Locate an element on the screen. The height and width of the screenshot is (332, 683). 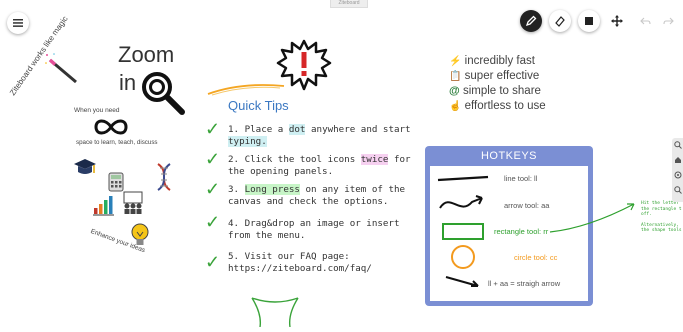
bar-chart-icon is located at coordinates (103, 207).